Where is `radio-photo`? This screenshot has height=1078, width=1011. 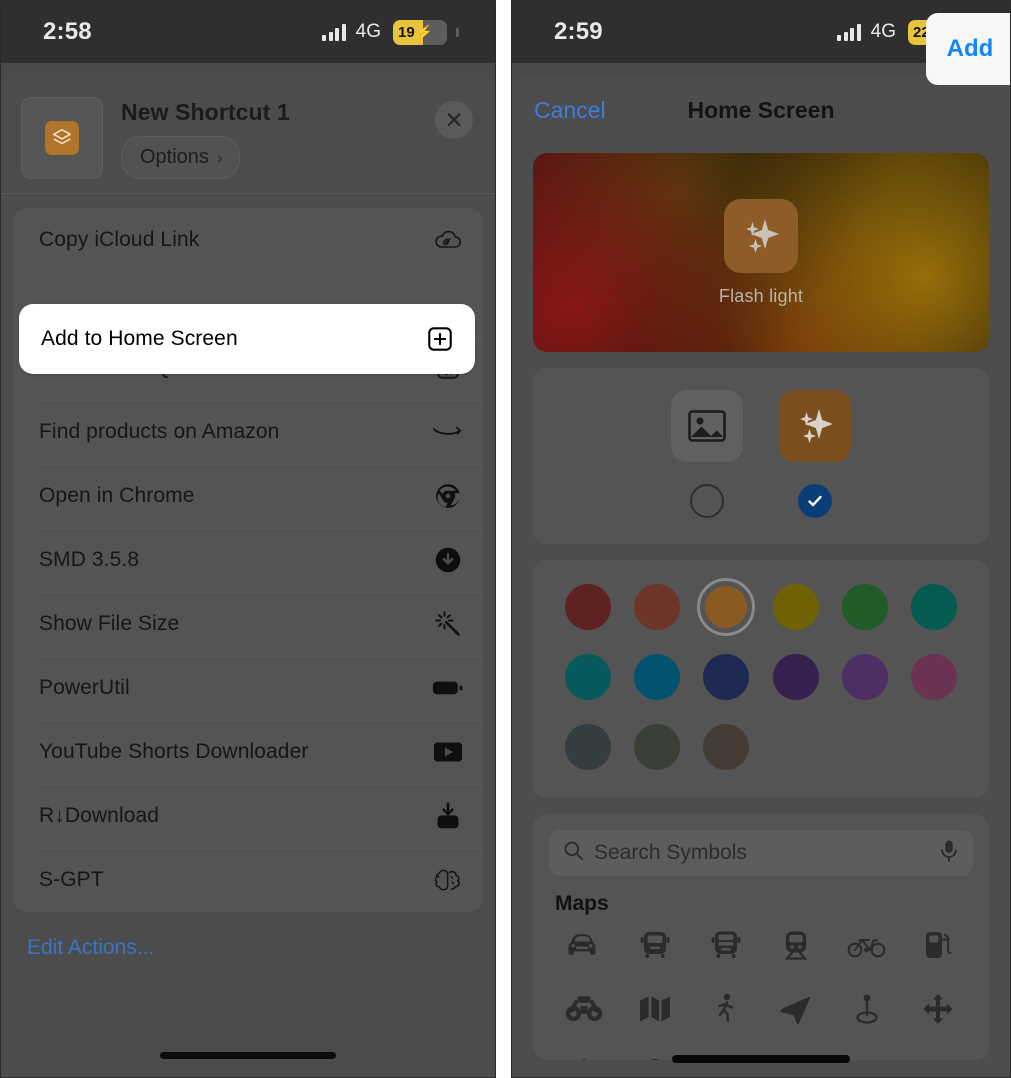 radio-photo is located at coordinates (707, 501).